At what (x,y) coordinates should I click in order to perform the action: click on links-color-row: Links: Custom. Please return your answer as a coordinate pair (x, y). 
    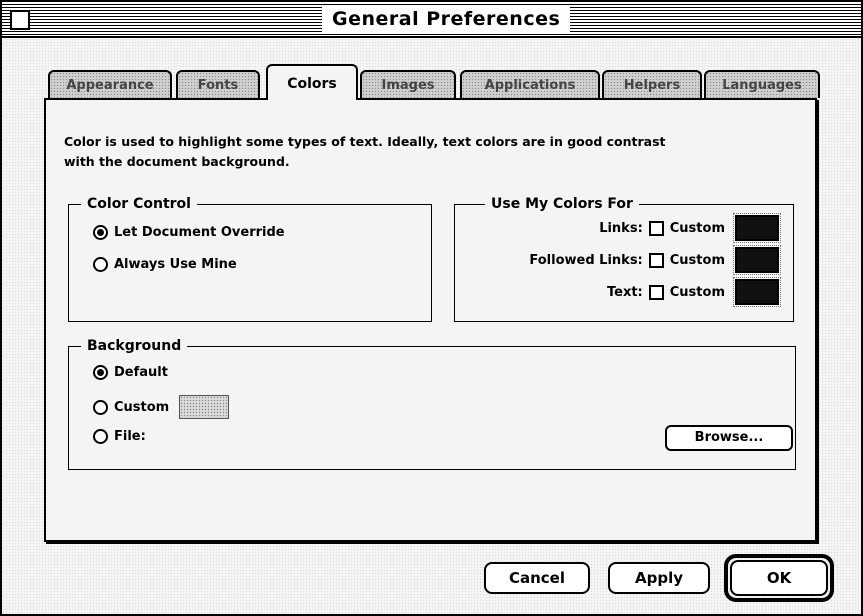
    Looking at the image, I should click on (690, 228).